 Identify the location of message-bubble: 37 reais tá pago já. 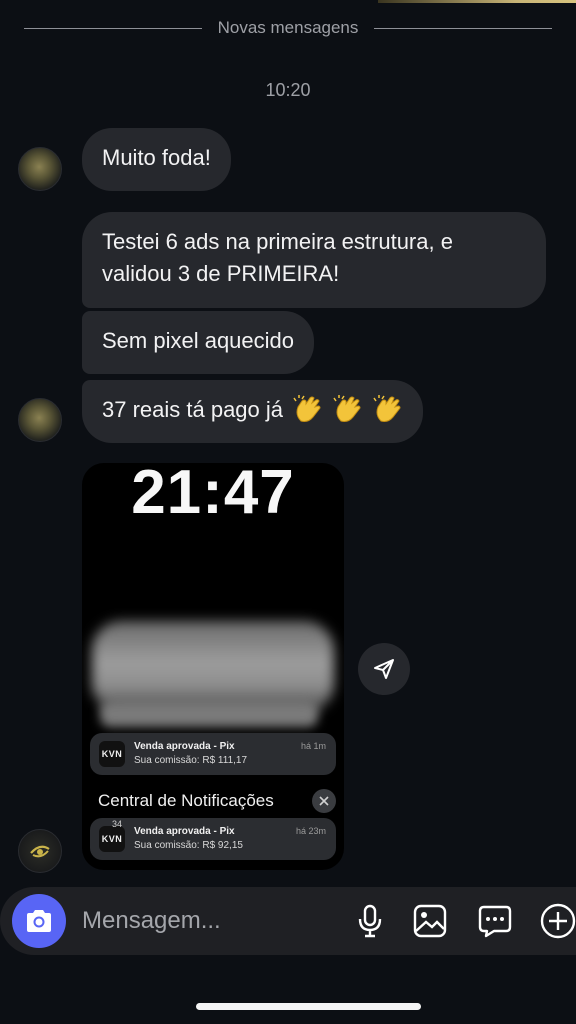
(253, 411).